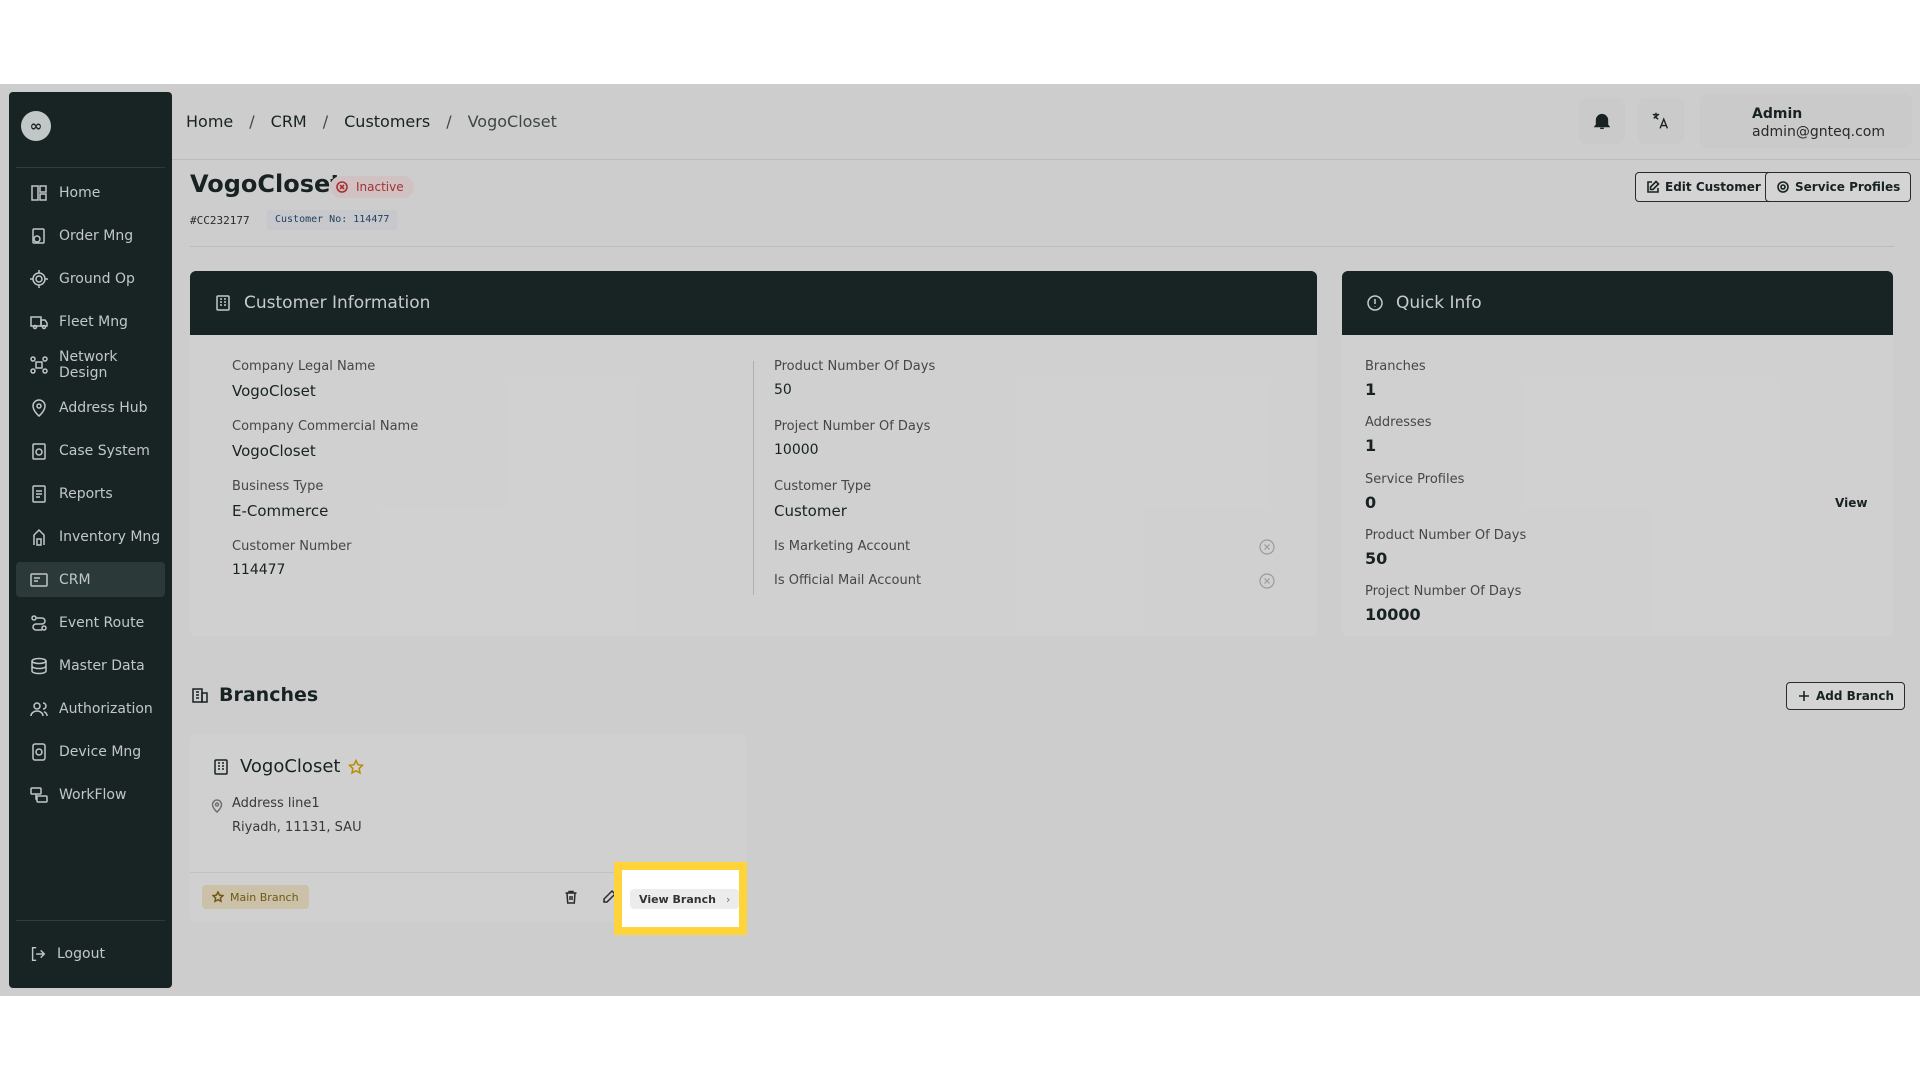 The image size is (1920, 1080). I want to click on customer-id: #CC232177, so click(220, 220).